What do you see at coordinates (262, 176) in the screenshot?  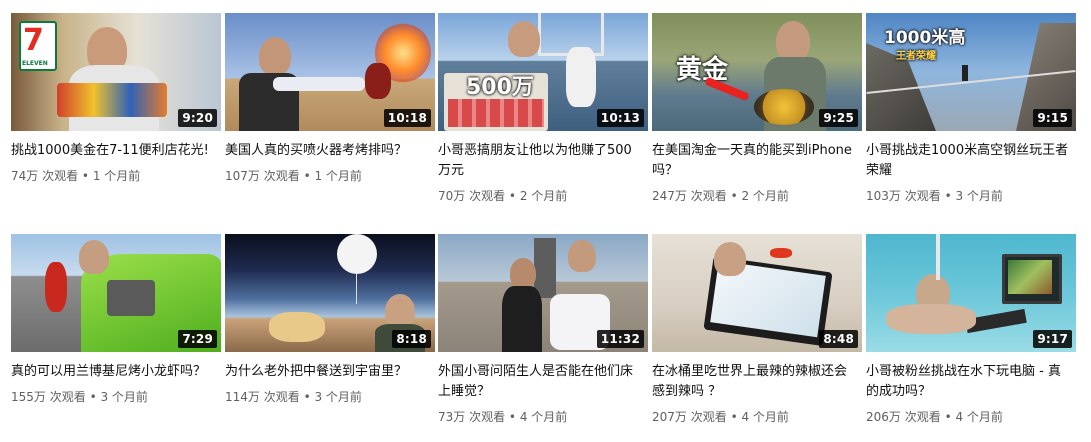 I see `view-count: 107万 次观看` at bounding box center [262, 176].